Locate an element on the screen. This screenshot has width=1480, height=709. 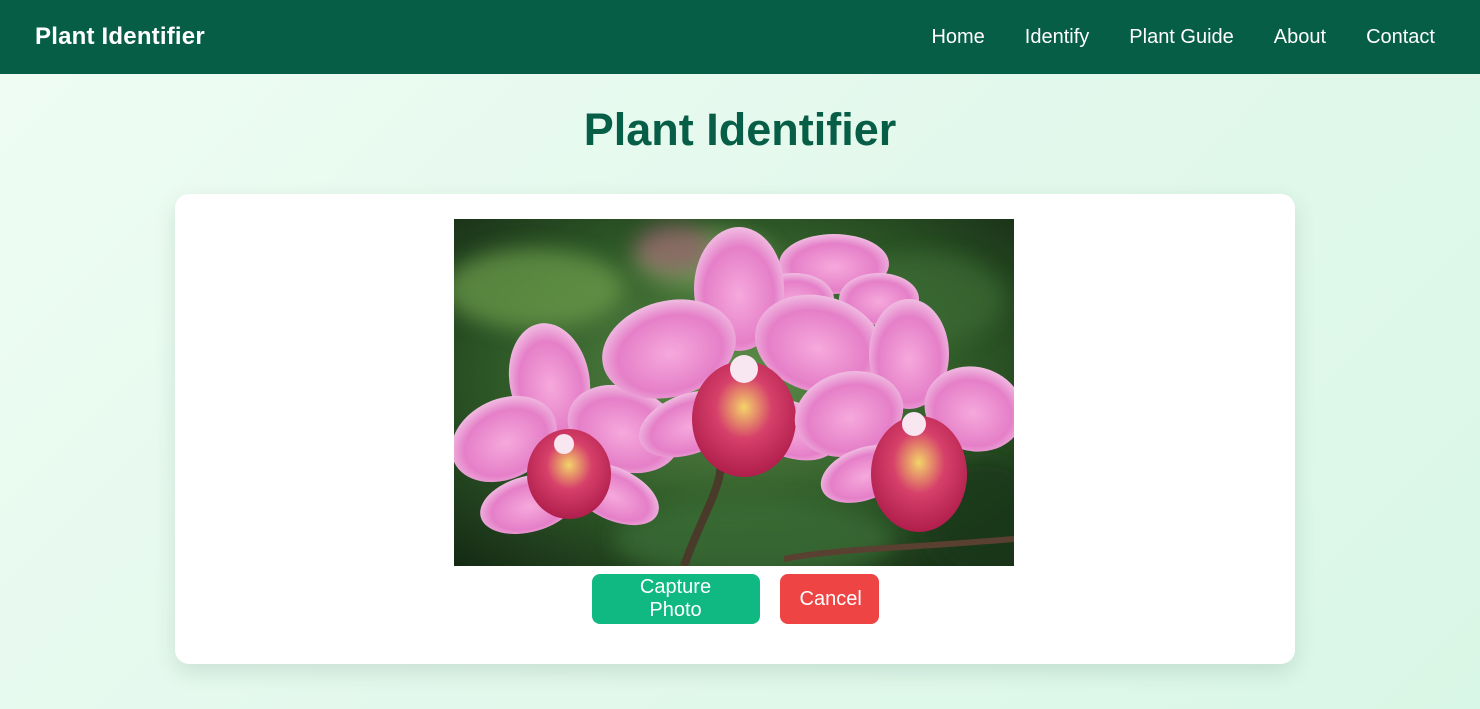
nav-link-identify: Identify is located at coordinates (1057, 37).